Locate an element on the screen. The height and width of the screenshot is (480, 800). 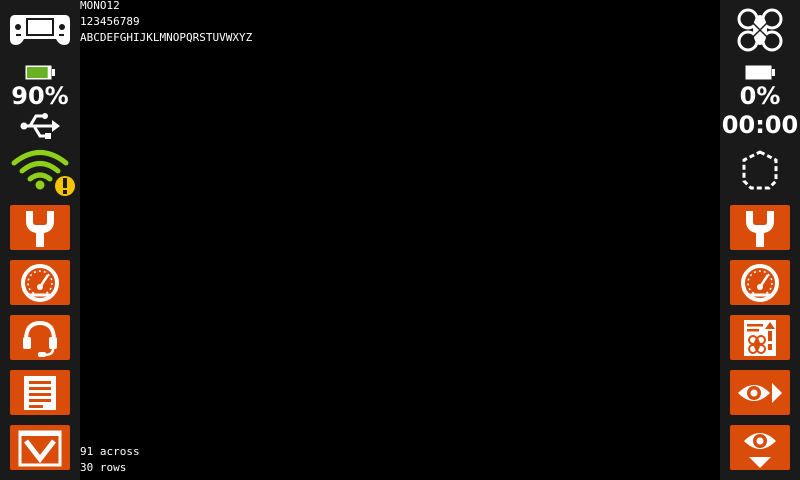
expand-down-button is located at coordinates (40, 447).